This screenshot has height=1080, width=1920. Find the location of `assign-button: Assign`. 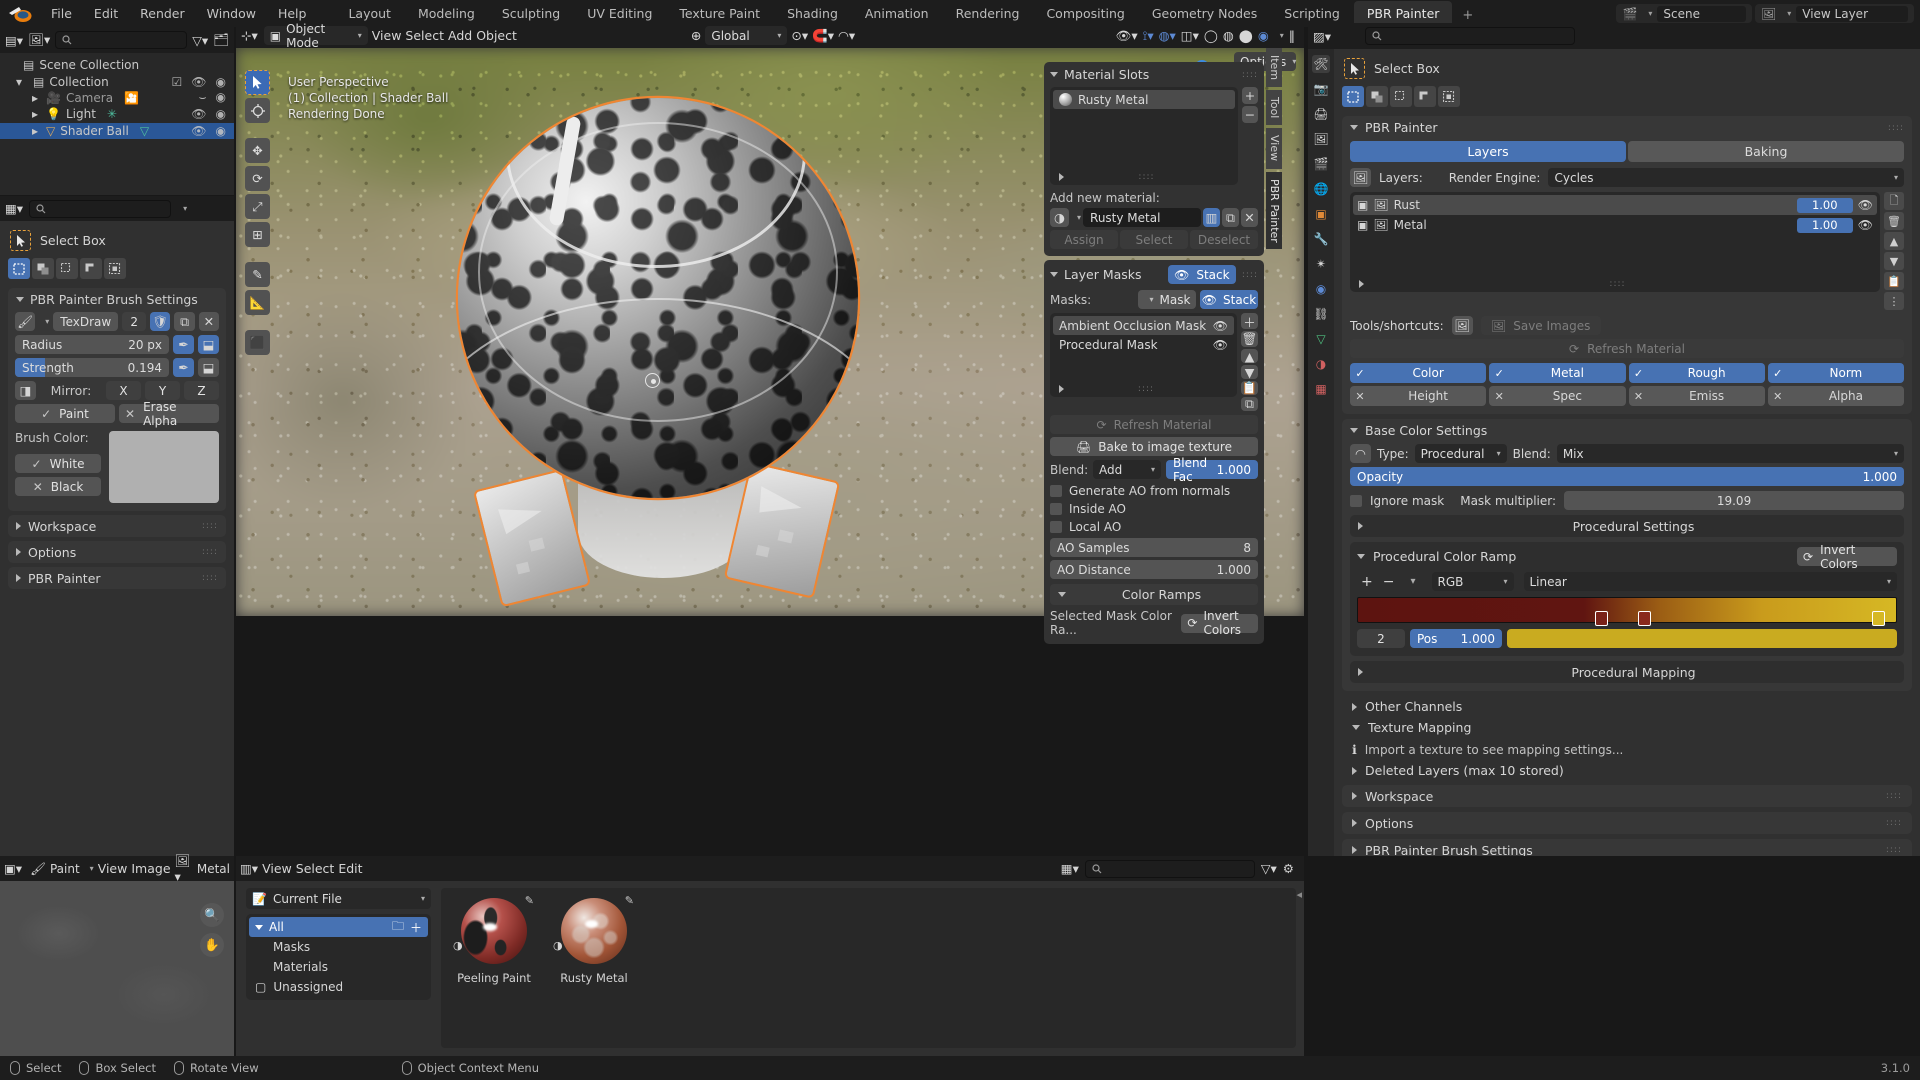

assign-button: Assign is located at coordinates (1084, 239).